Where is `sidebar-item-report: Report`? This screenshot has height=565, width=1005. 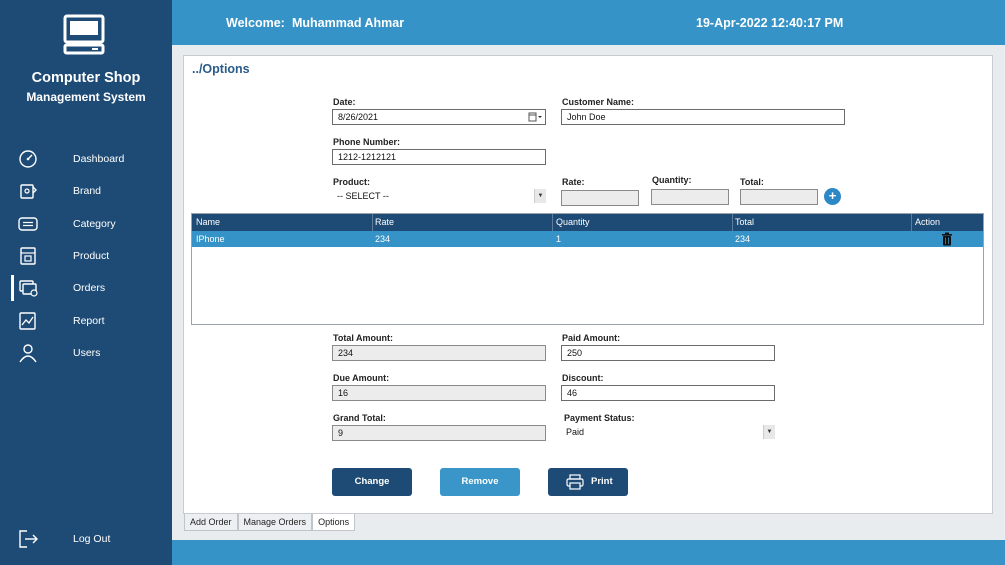
sidebar-item-report: Report is located at coordinates (86, 321).